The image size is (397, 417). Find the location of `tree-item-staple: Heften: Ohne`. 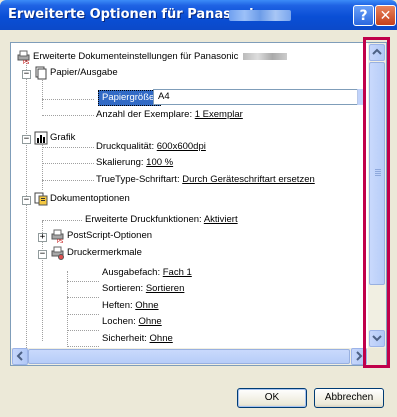

tree-item-staple: Heften: Ohne is located at coordinates (130, 306).